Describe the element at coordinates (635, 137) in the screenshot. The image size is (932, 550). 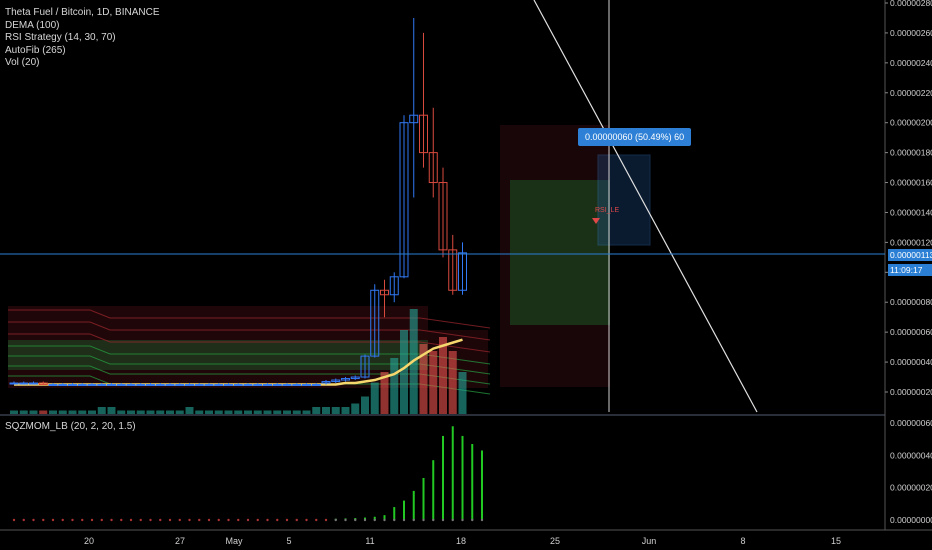
I see `measure-label: 0.00000060 (50.49%) 60` at that location.